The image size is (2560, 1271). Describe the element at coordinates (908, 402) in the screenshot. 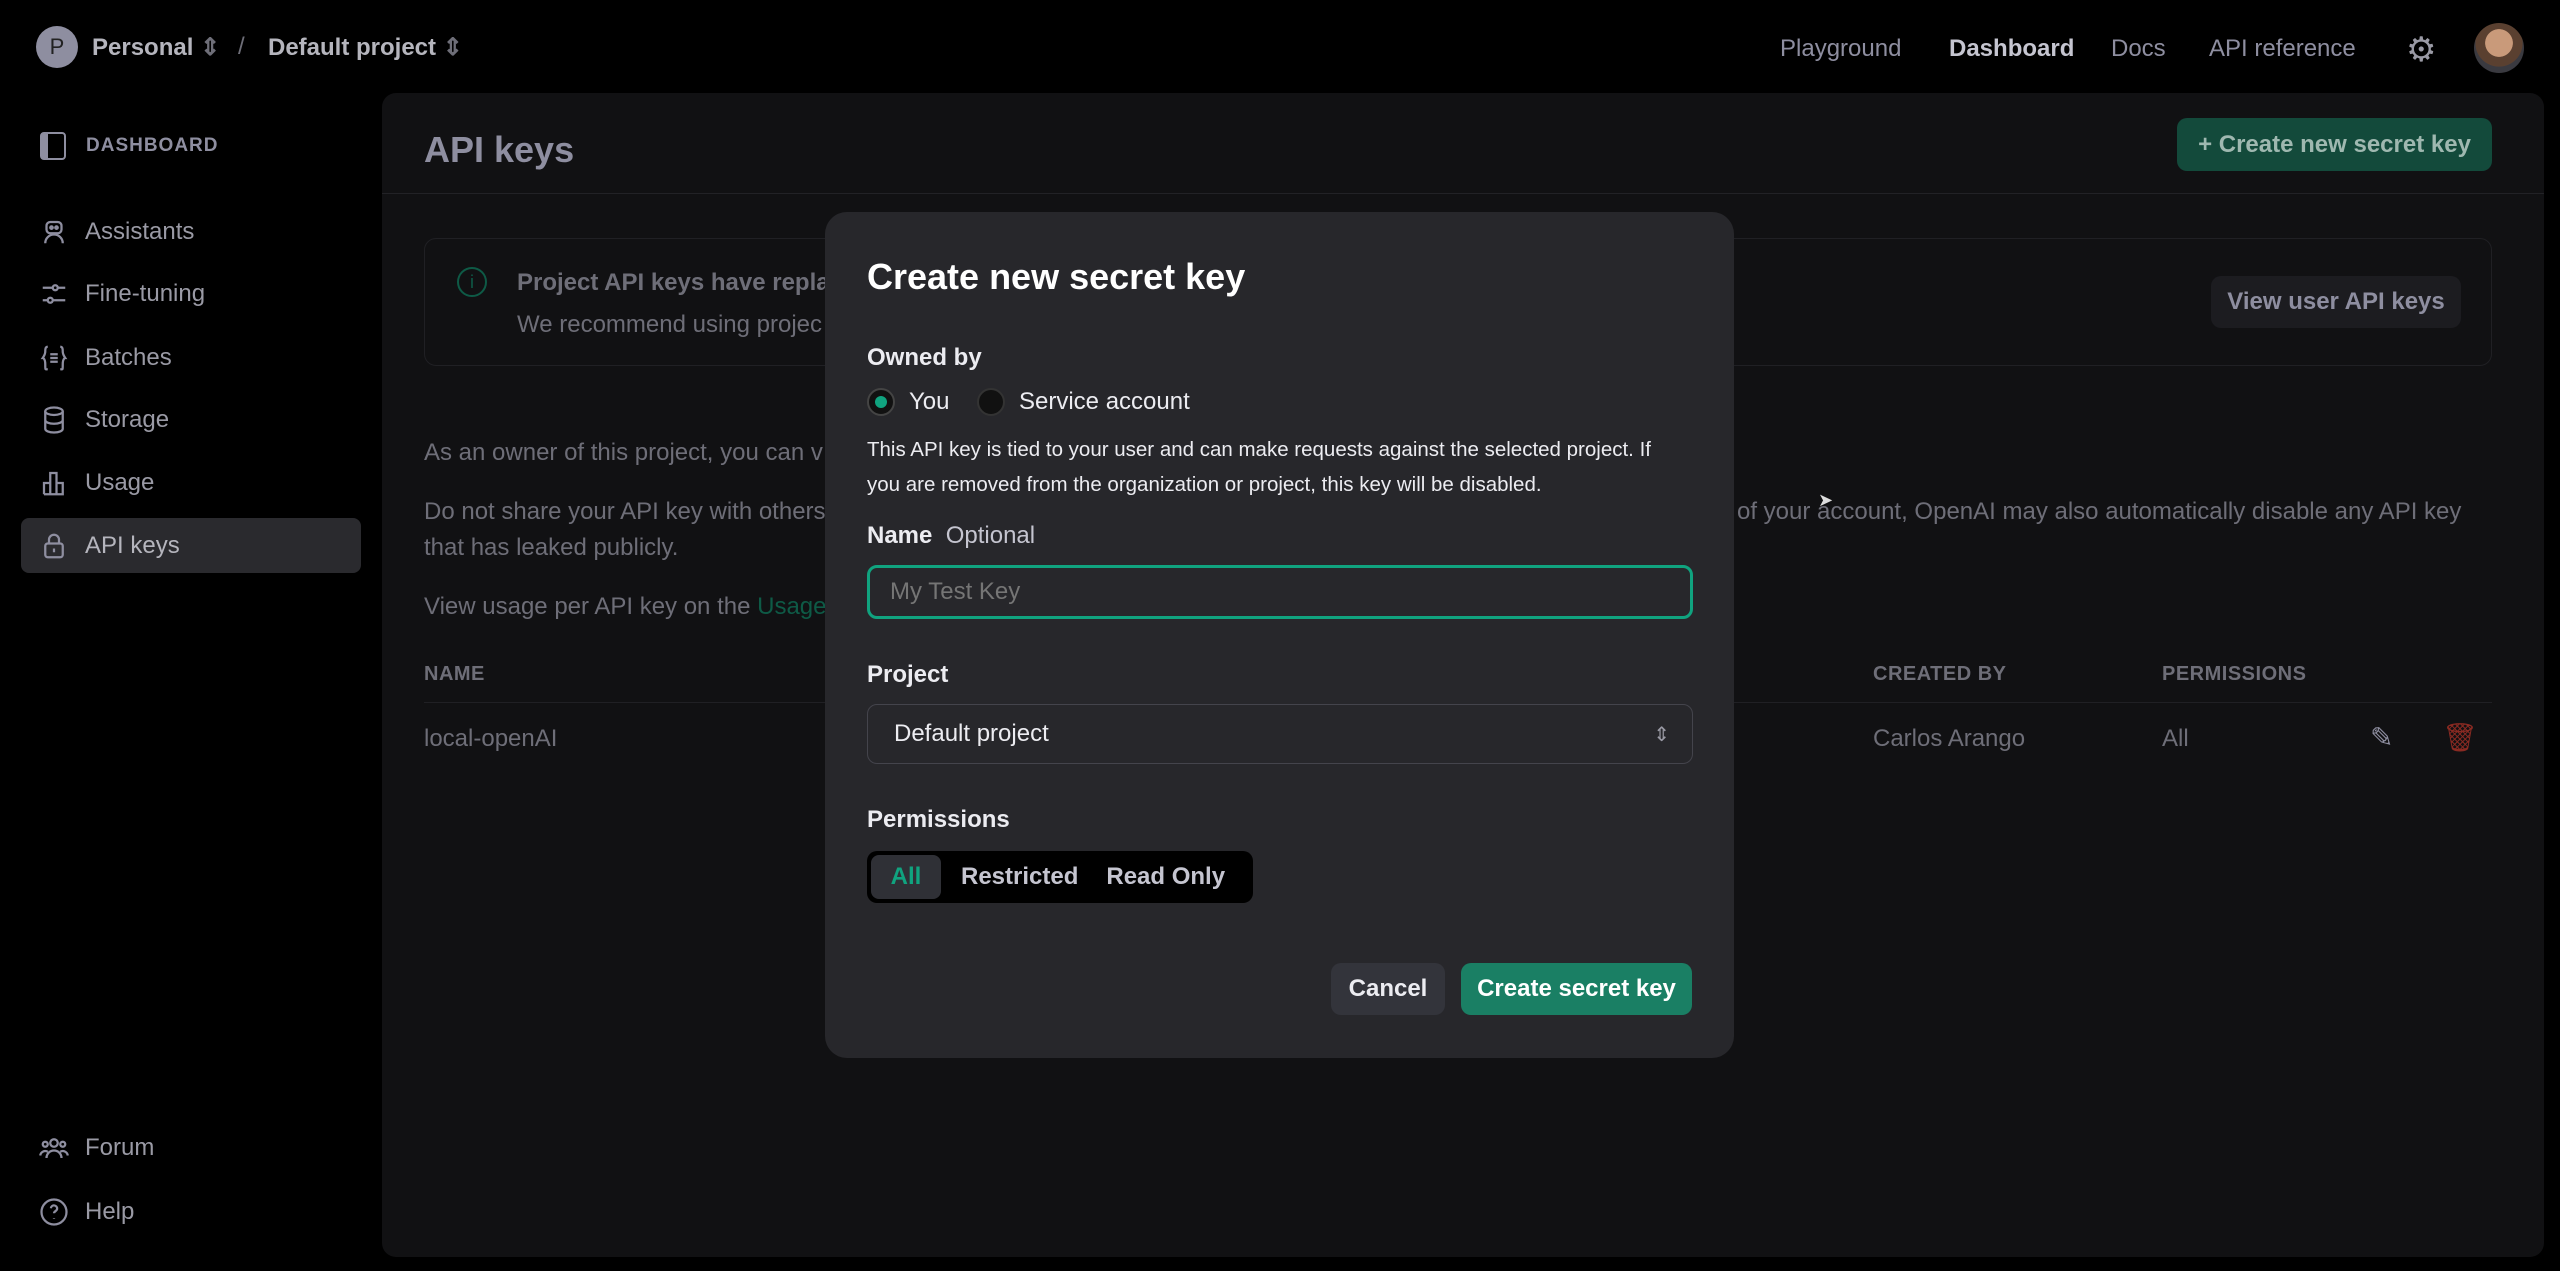

I see `owner-radio-you: You` at that location.